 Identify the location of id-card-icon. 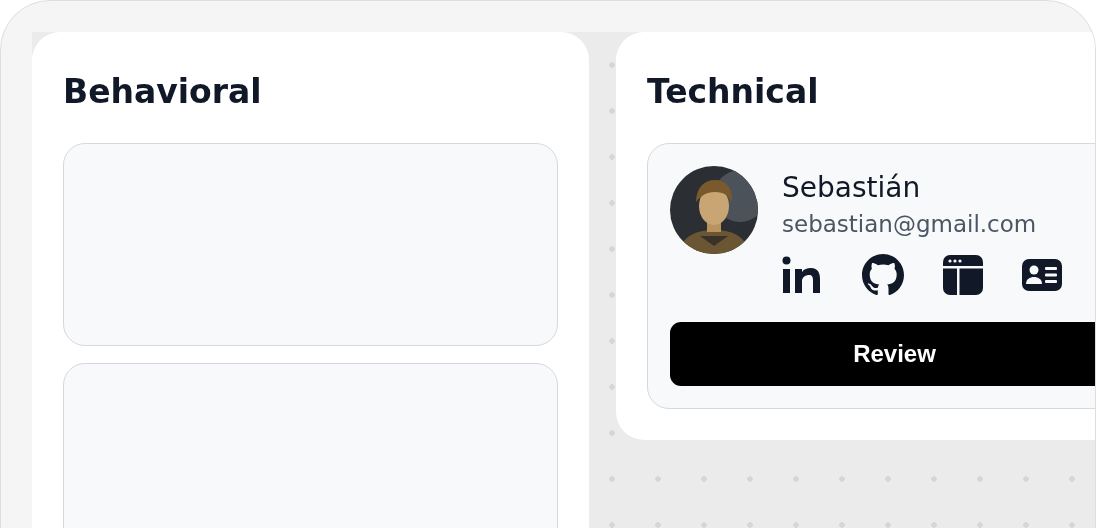
(1042, 275).